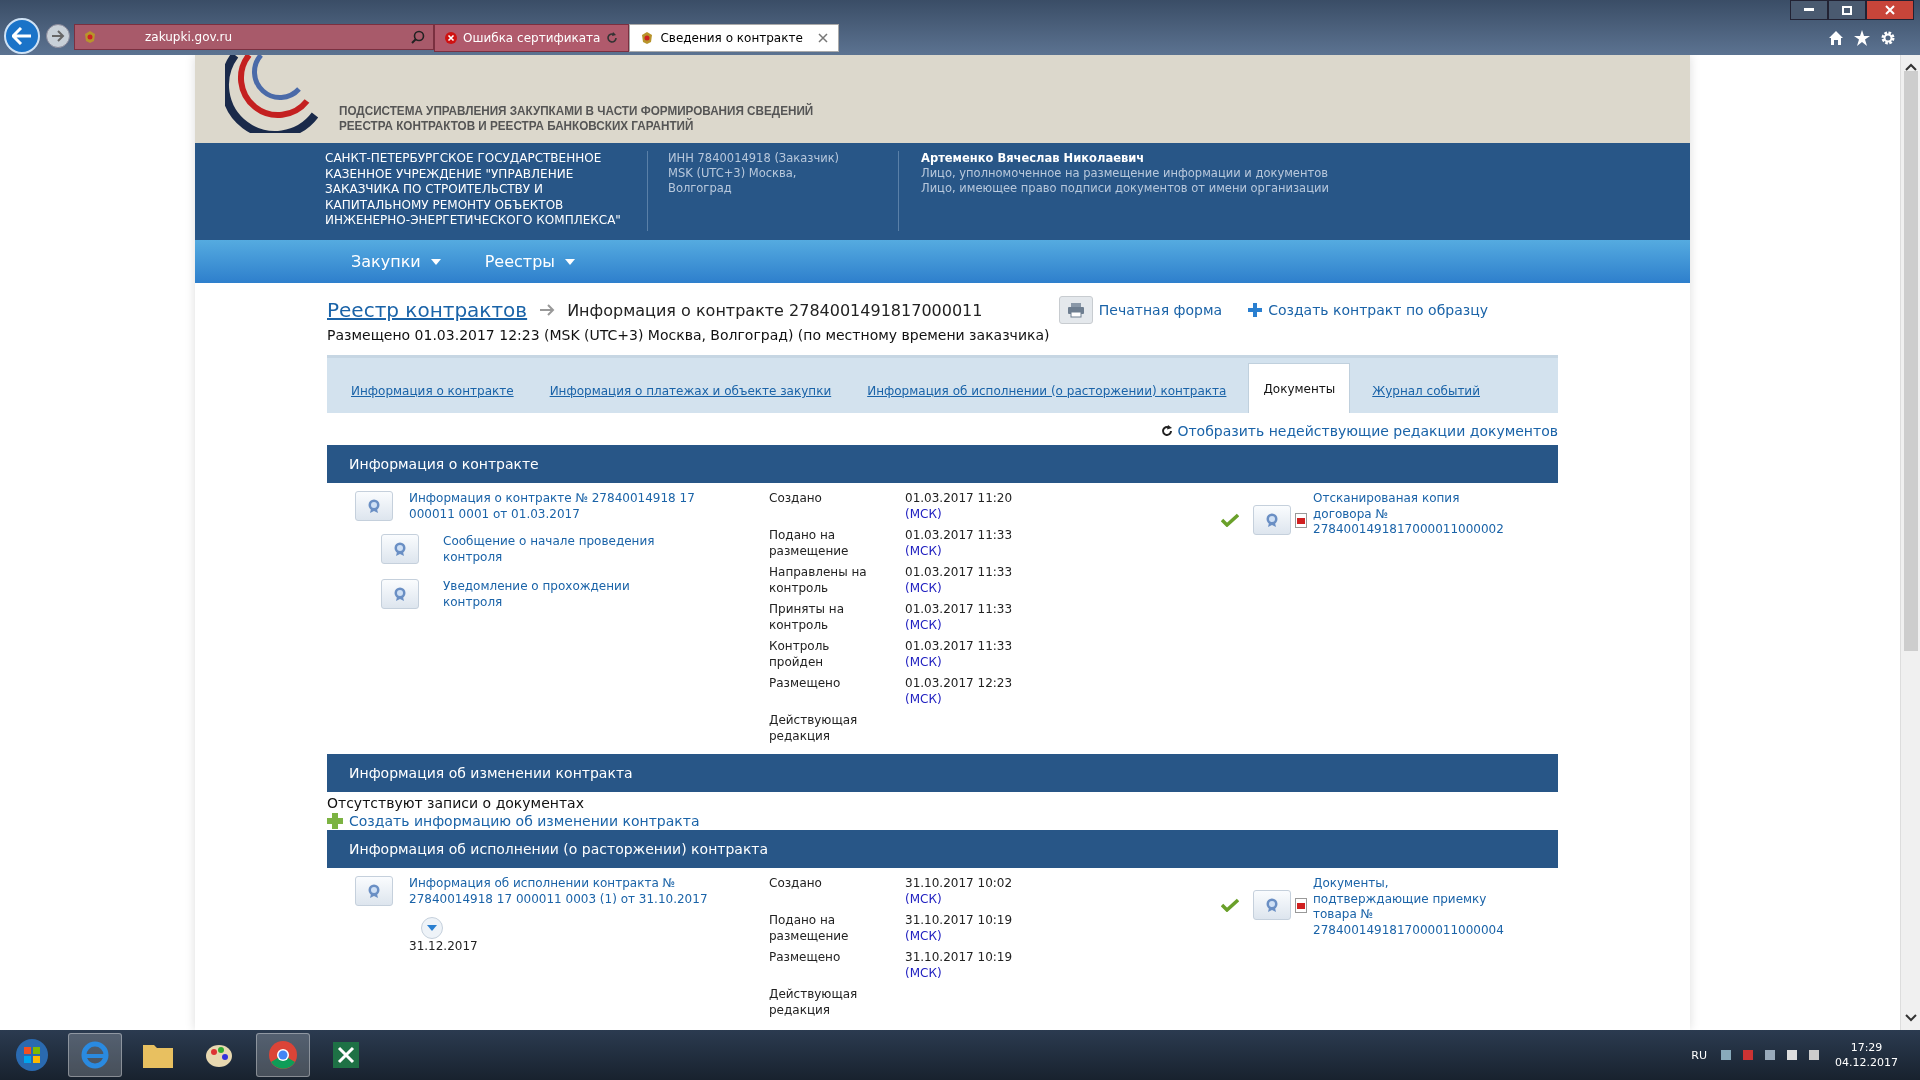 Image resolution: width=1920 pixels, height=1080 pixels. I want to click on document-link: Отсканированая копия договора № 2784001491817000011000002, so click(1408, 514).